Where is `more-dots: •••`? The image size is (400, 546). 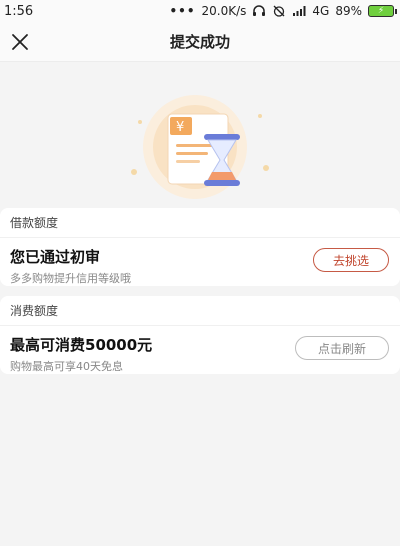
more-dots: ••• is located at coordinates (182, 11).